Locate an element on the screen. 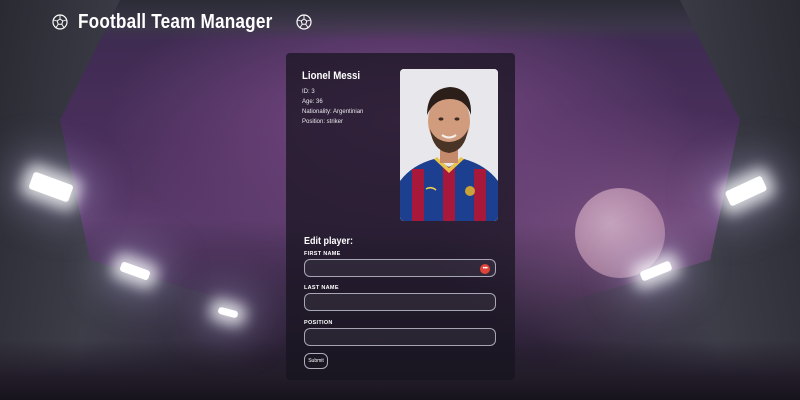 Image resolution: width=800 pixels, height=400 pixels. first-name-label: FIRST NAME is located at coordinates (322, 254).